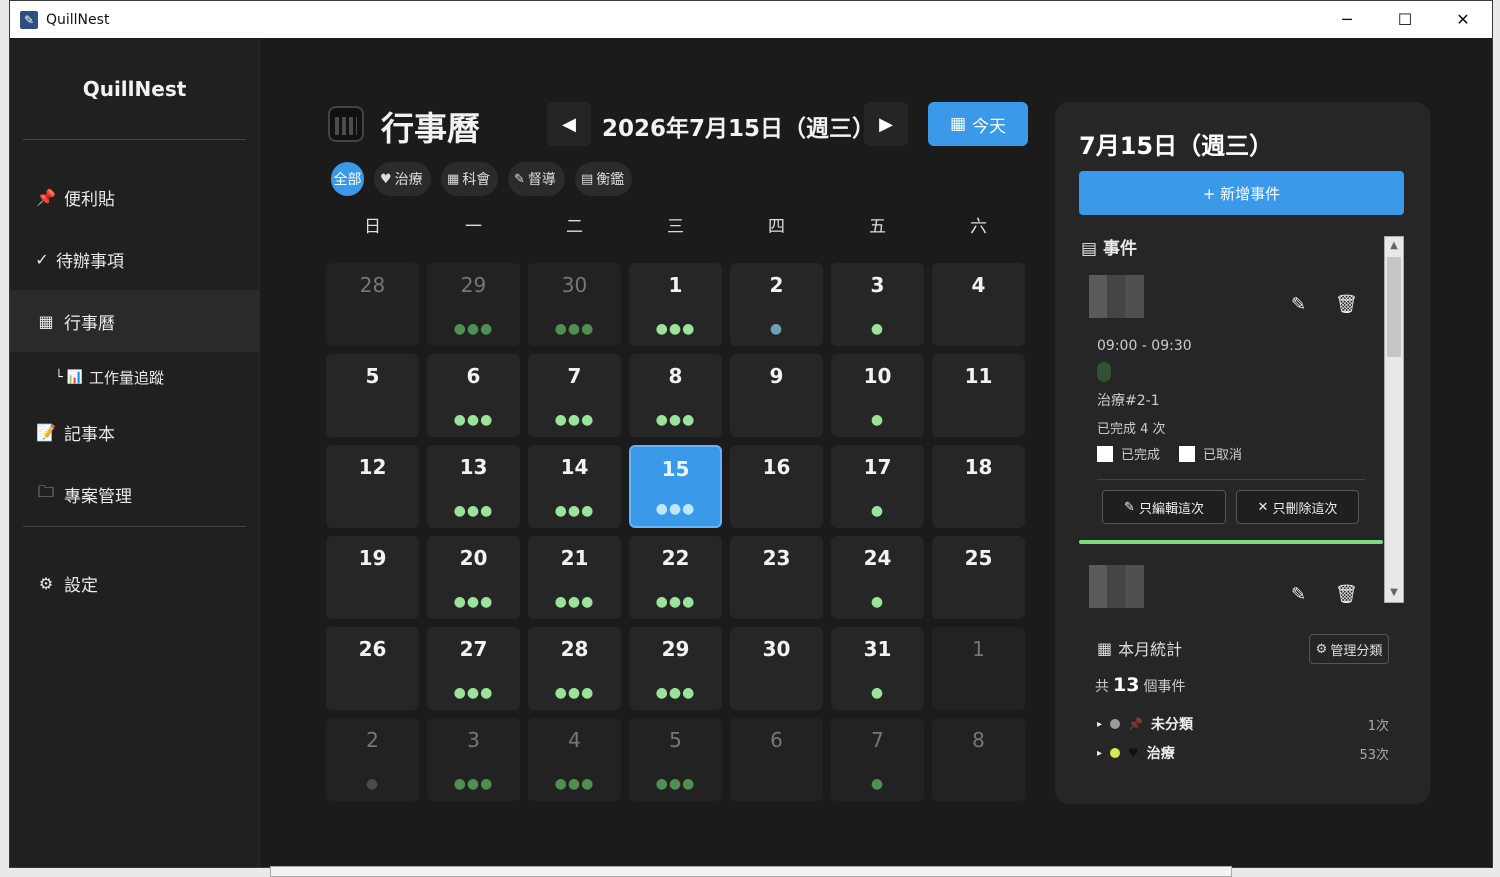 The width and height of the screenshot is (1500, 877). I want to click on calendar-day: 18, so click(978, 486).